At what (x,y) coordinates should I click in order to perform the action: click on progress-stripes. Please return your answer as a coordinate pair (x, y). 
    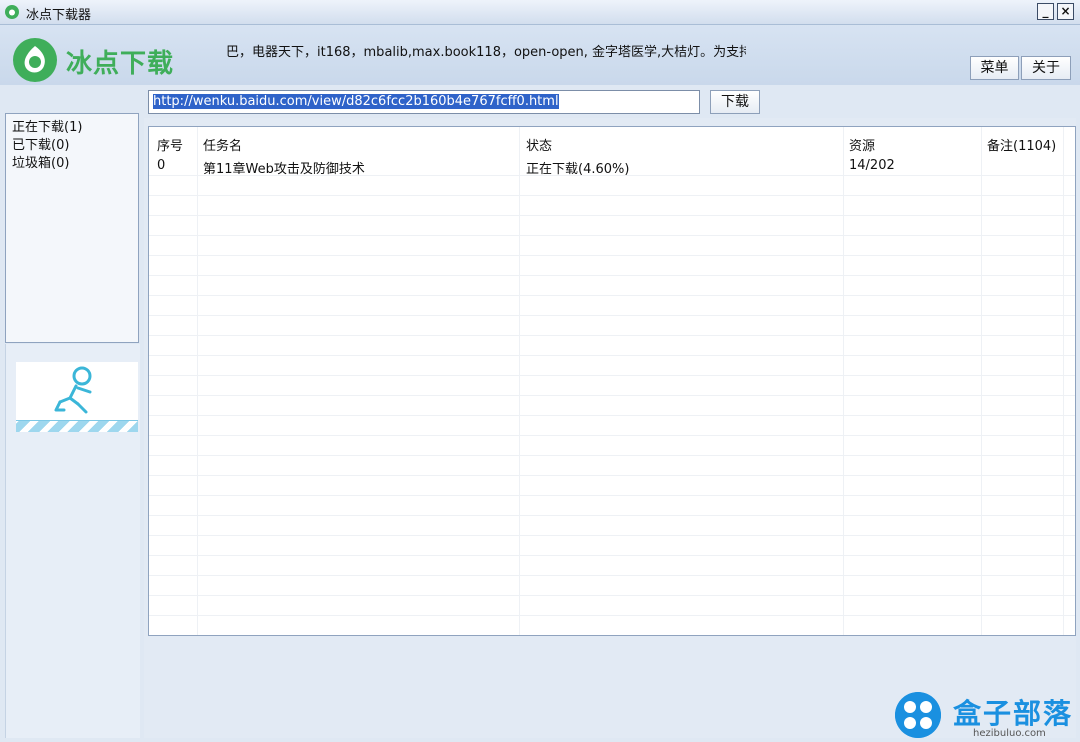
    Looking at the image, I should click on (77, 426).